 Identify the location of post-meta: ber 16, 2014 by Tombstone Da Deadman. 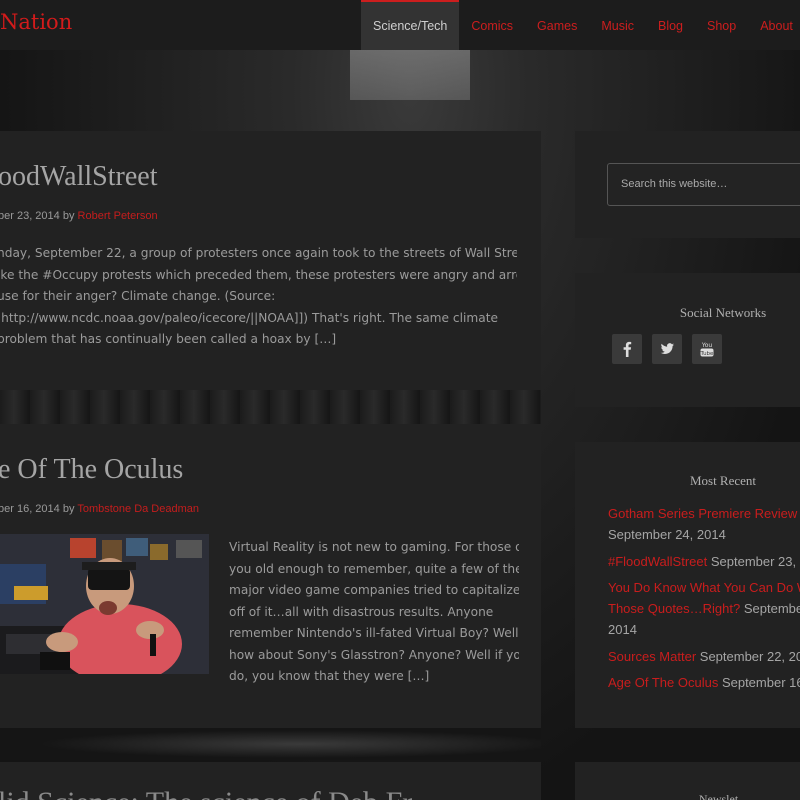
(99, 509).